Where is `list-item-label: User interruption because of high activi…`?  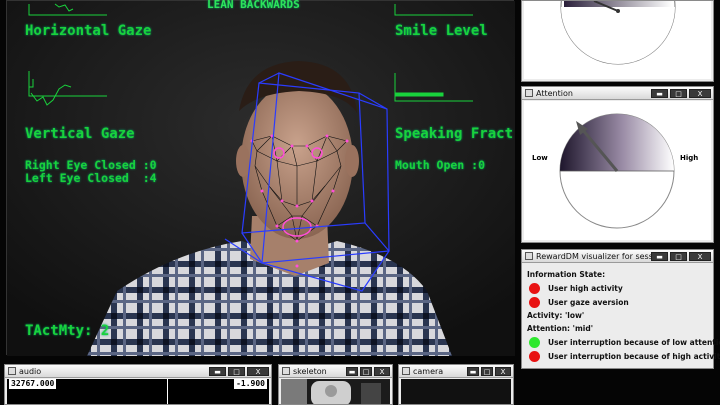
list-item-label: User interruption because of high activi… is located at coordinates (634, 356).